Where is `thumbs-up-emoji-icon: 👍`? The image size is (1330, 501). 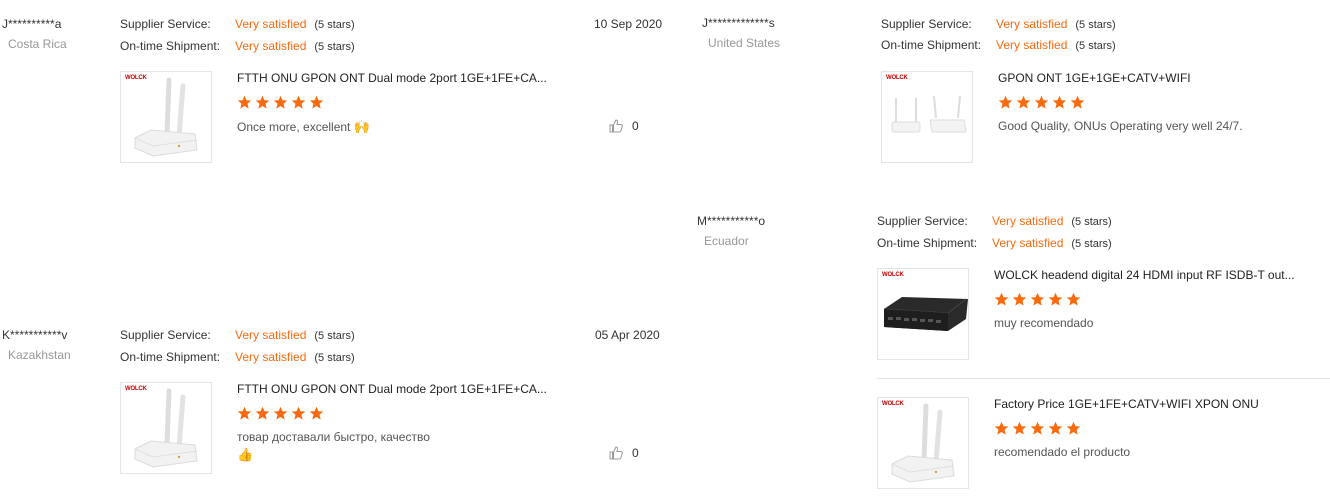 thumbs-up-emoji-icon: 👍 is located at coordinates (245, 454).